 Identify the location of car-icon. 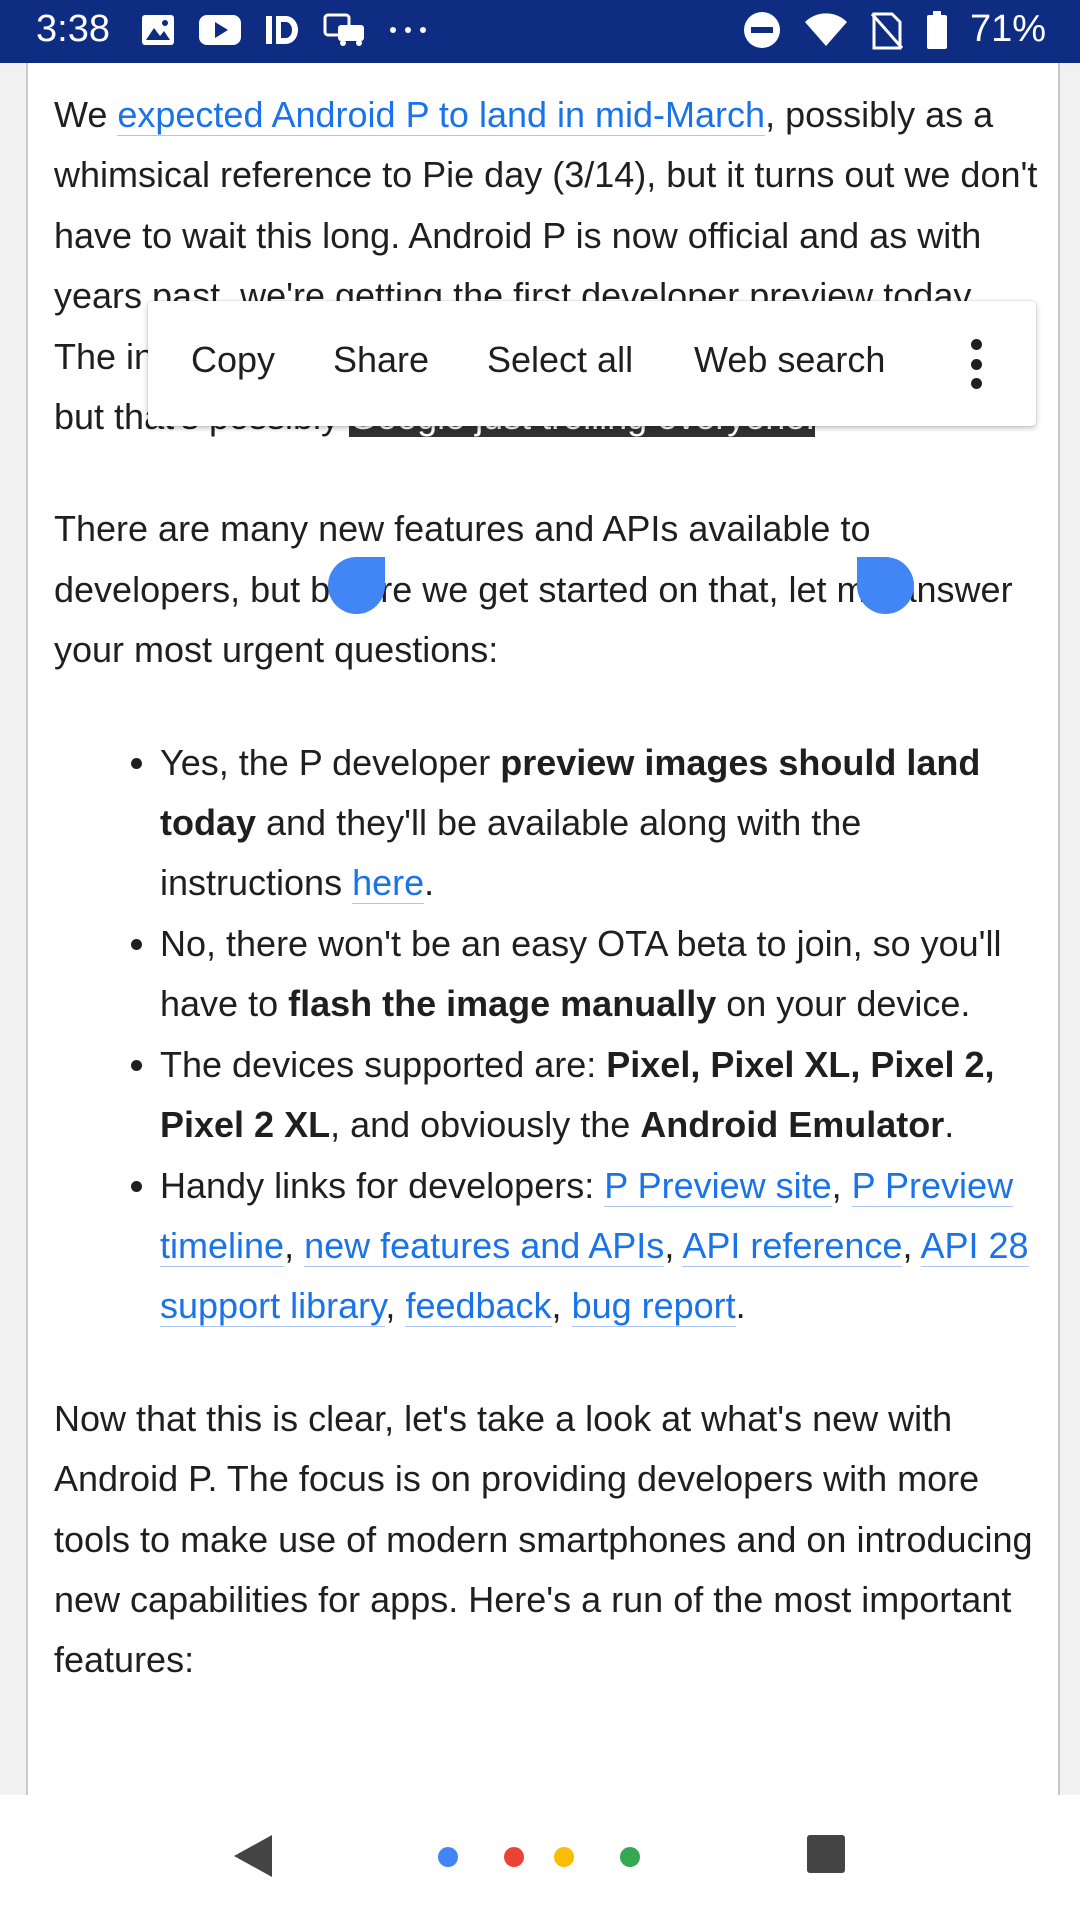
(344, 30).